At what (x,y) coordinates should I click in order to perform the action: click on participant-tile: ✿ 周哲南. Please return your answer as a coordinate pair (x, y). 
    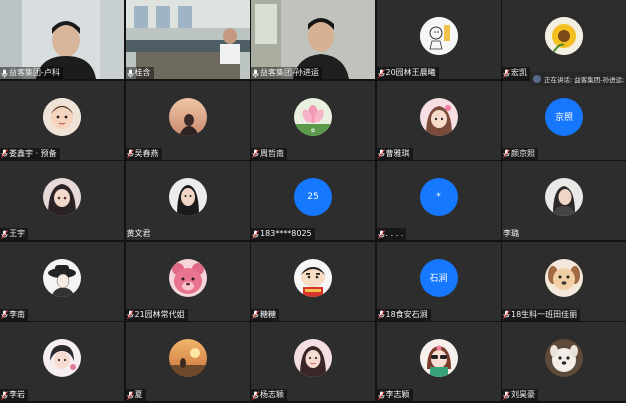
    Looking at the image, I should click on (313, 120).